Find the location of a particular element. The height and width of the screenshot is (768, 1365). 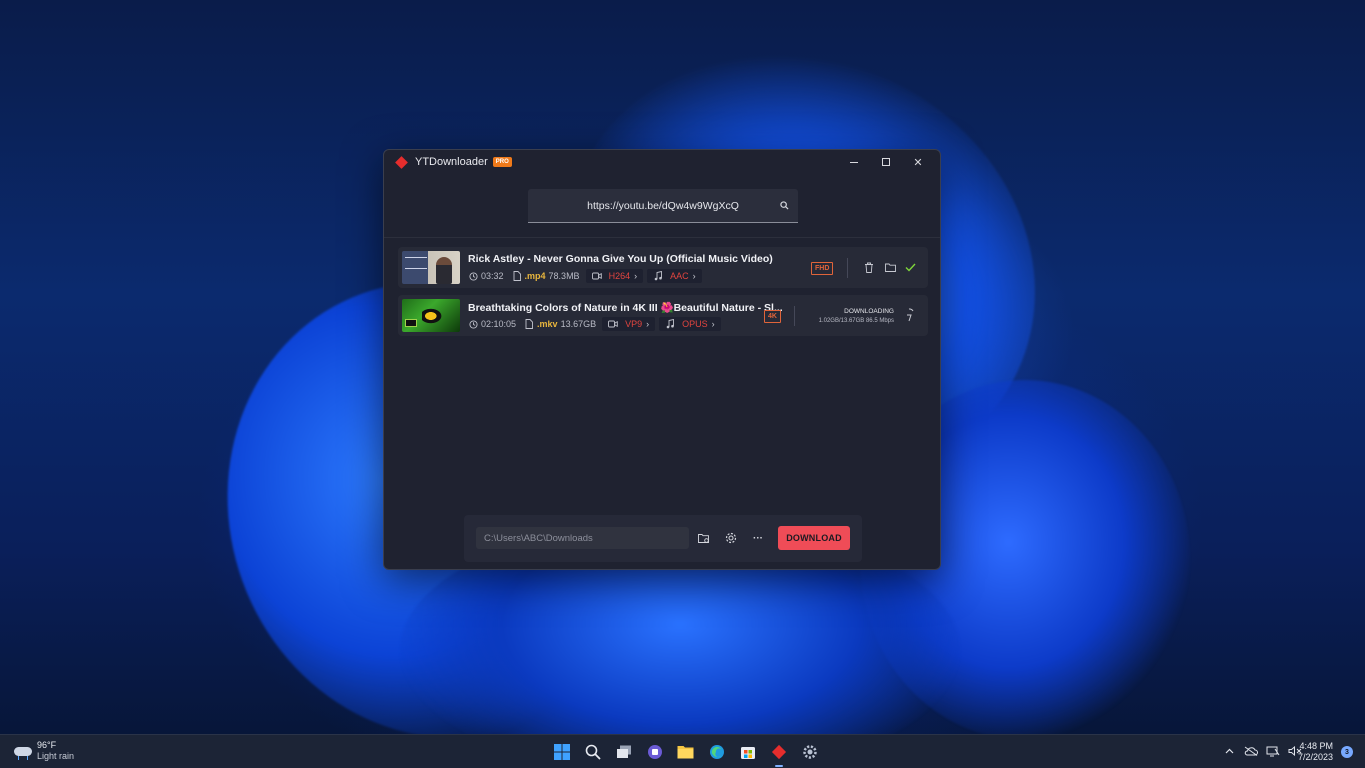

folder-settings-icon is located at coordinates (703, 538).